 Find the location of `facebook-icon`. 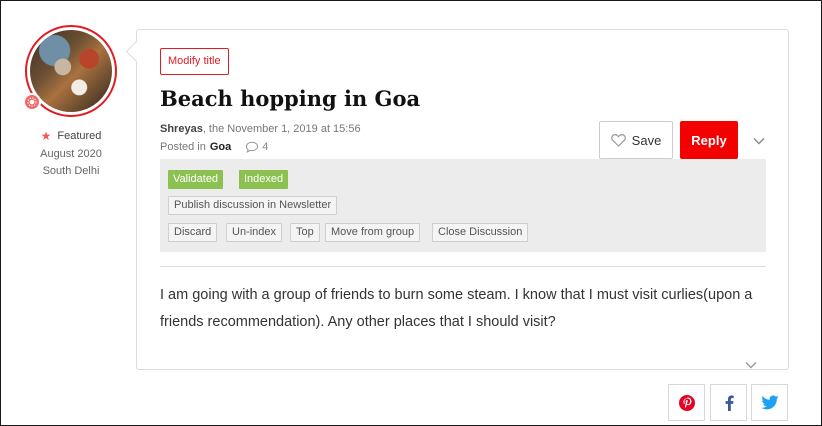

facebook-icon is located at coordinates (729, 403).